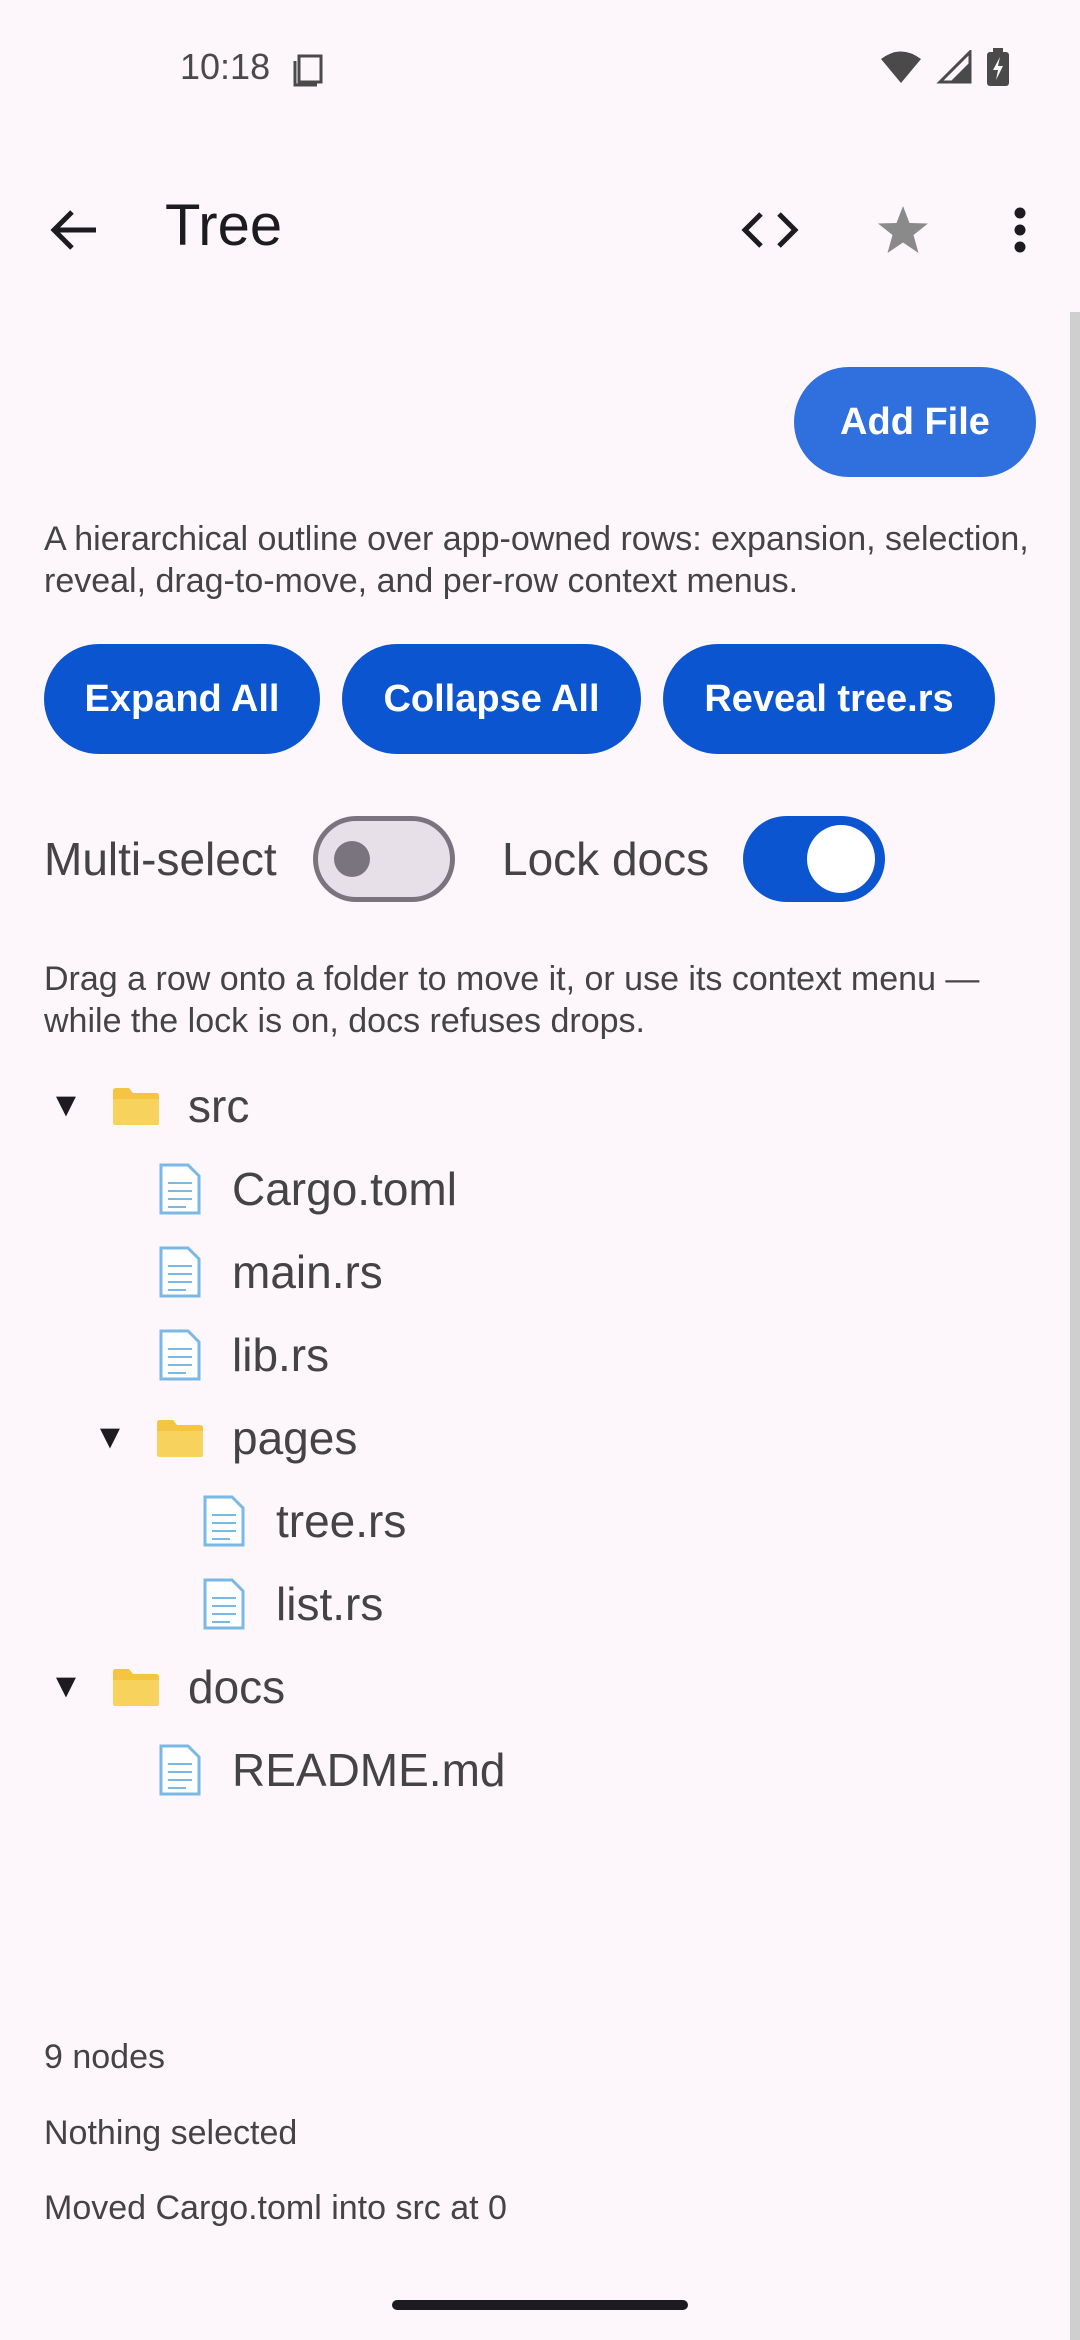 The width and height of the screenshot is (1080, 2340). Describe the element at coordinates (1075, 1326) in the screenshot. I see `scrollbar` at that location.